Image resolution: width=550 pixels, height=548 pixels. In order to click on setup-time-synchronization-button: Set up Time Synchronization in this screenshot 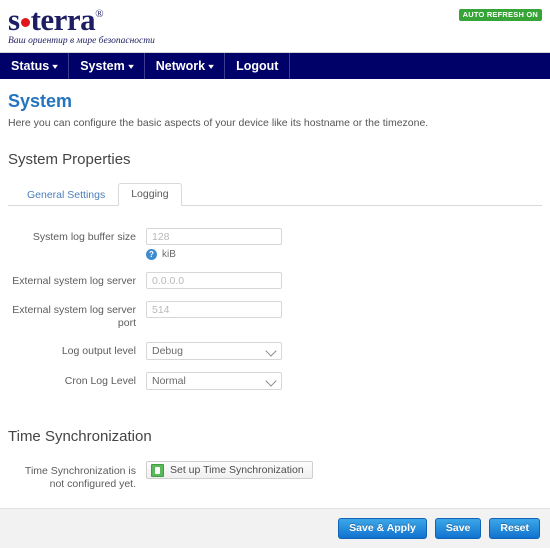, I will do `click(229, 470)`.